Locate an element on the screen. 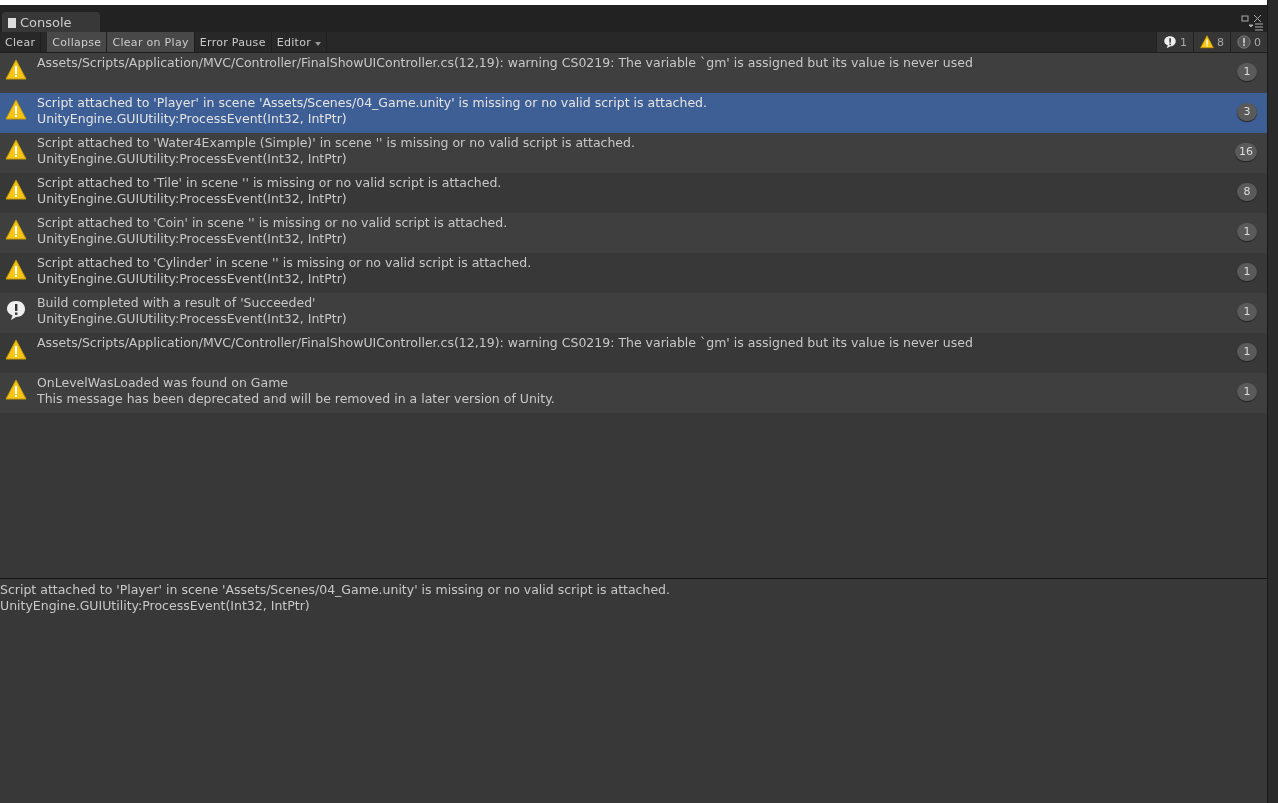  console-icon is located at coordinates (12, 22).